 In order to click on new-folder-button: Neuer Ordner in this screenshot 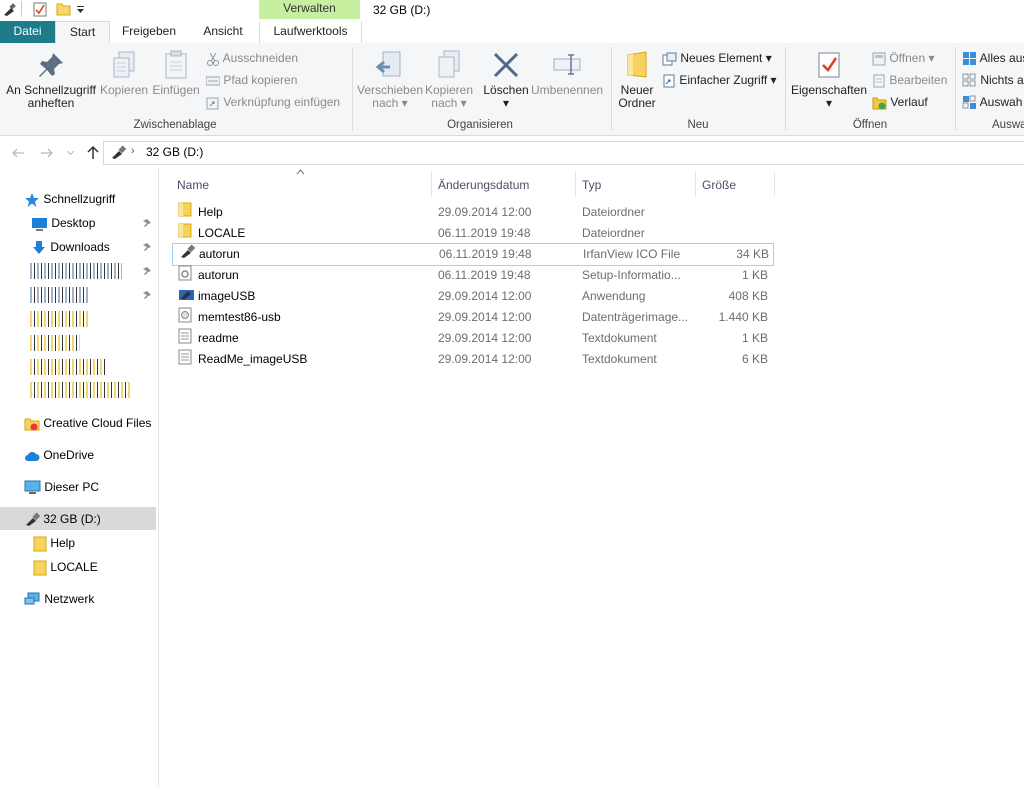, I will do `click(637, 79)`.